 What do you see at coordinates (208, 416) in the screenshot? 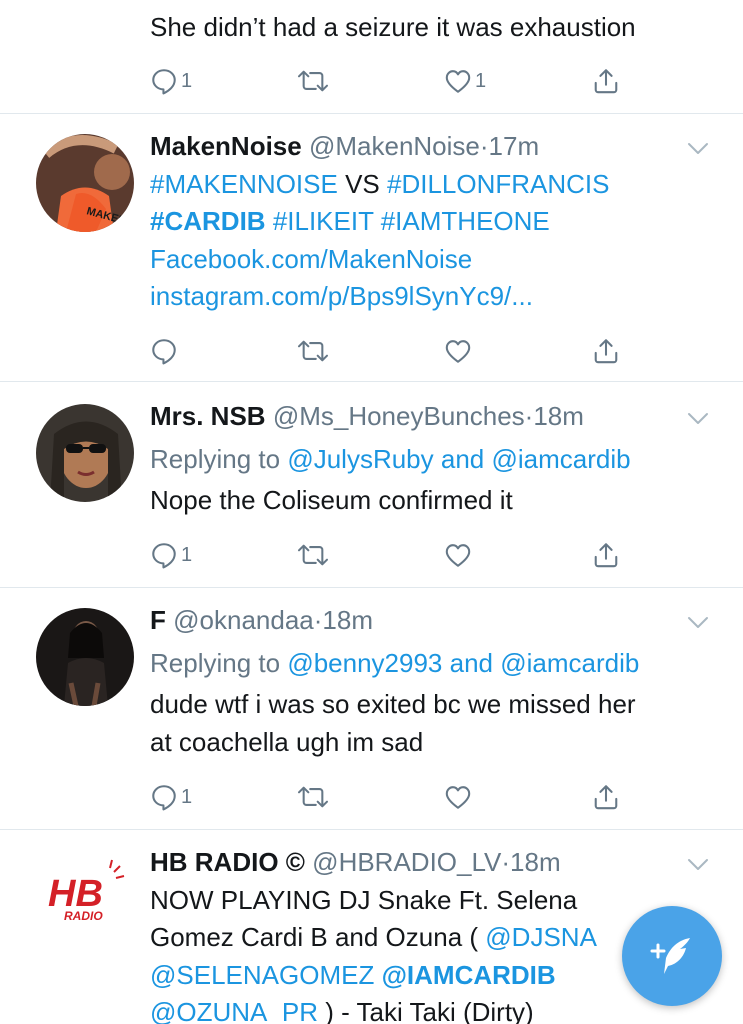
I see `display-name: Mrs. NSB` at bounding box center [208, 416].